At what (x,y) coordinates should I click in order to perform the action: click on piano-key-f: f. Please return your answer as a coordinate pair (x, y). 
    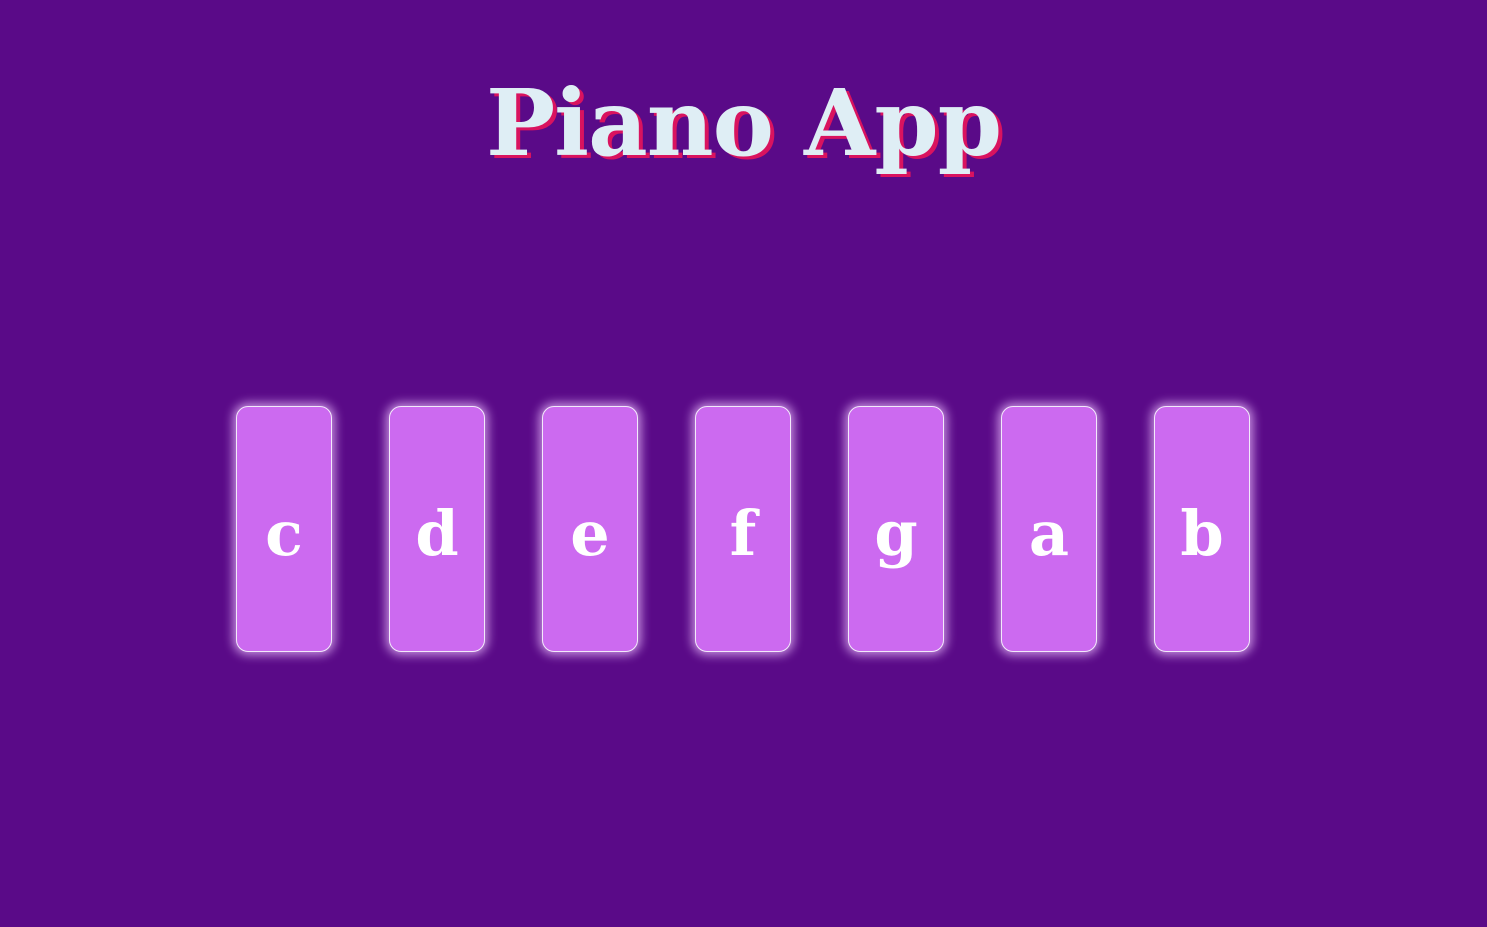
    Looking at the image, I should click on (743, 529).